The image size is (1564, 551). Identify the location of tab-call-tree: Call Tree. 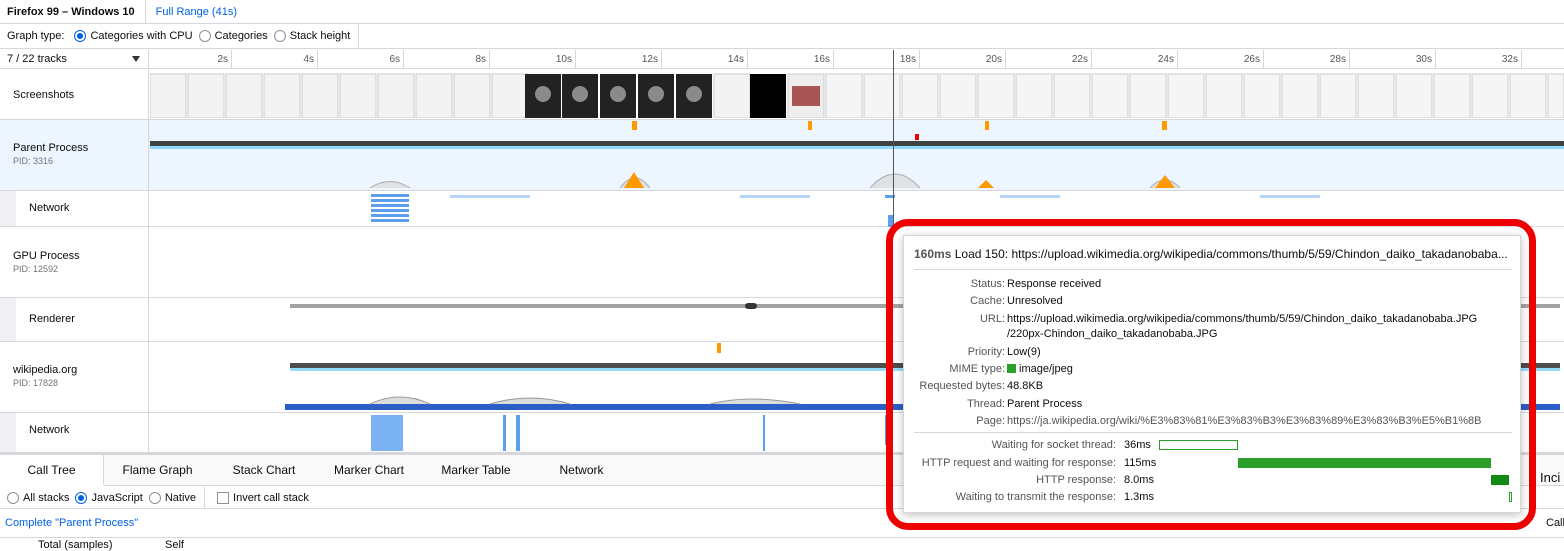
(52, 470).